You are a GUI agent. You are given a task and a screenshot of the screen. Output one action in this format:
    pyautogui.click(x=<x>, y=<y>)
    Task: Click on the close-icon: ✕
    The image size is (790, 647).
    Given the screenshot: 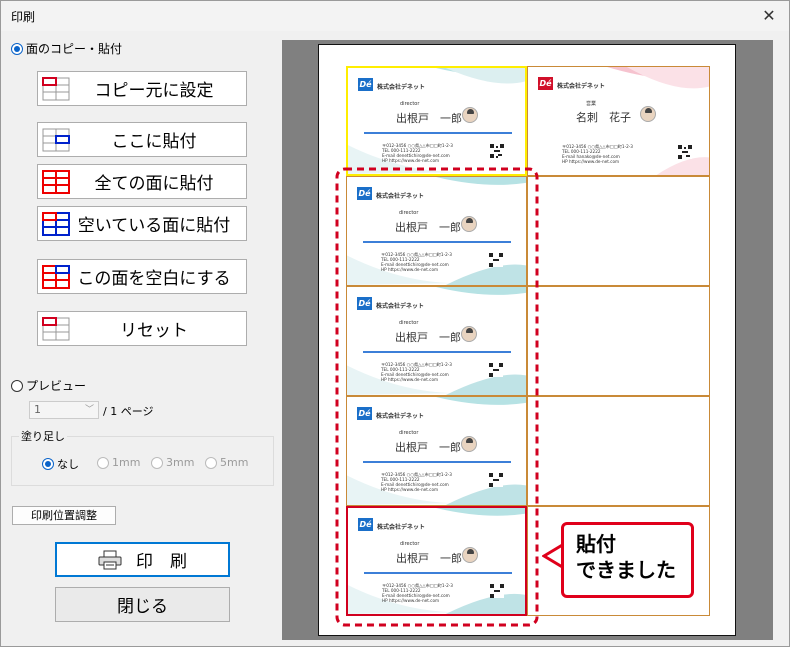 What is the action you would take?
    pyautogui.click(x=769, y=16)
    